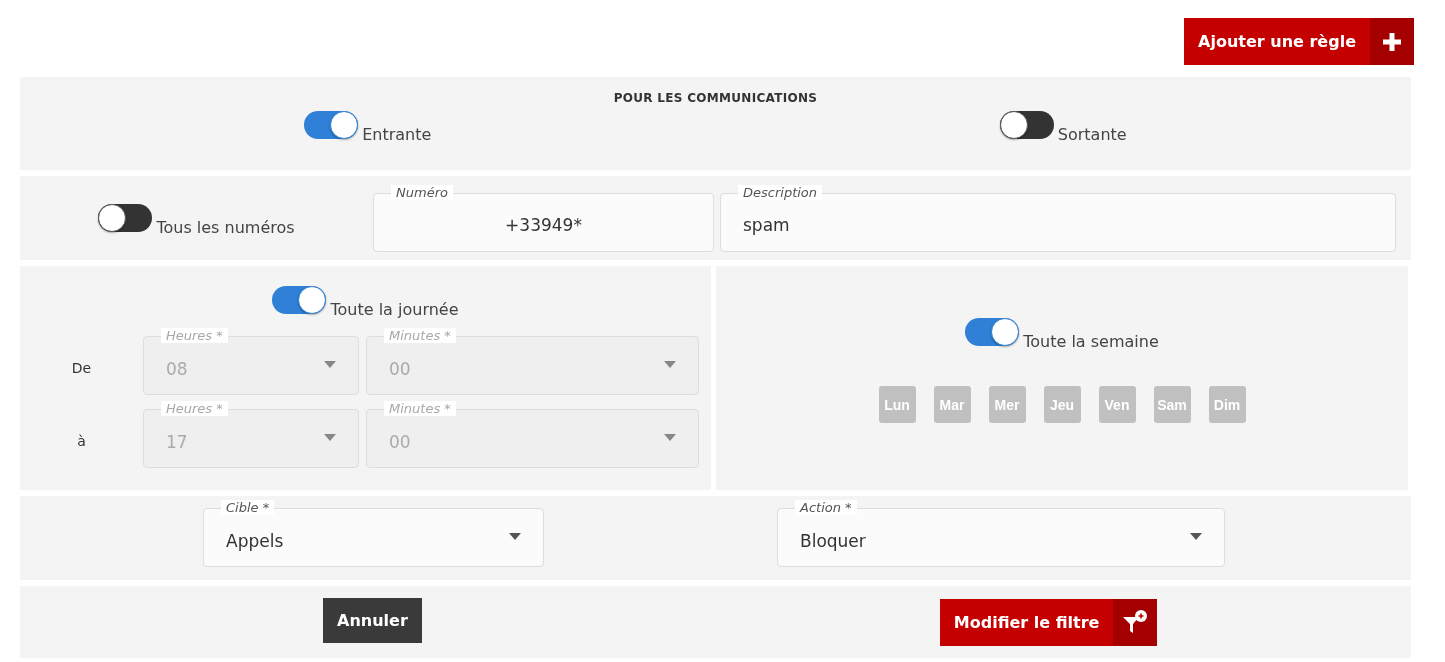 The height and width of the screenshot is (662, 1445). I want to click on toggle-label: Tous les numéros, so click(225, 227).